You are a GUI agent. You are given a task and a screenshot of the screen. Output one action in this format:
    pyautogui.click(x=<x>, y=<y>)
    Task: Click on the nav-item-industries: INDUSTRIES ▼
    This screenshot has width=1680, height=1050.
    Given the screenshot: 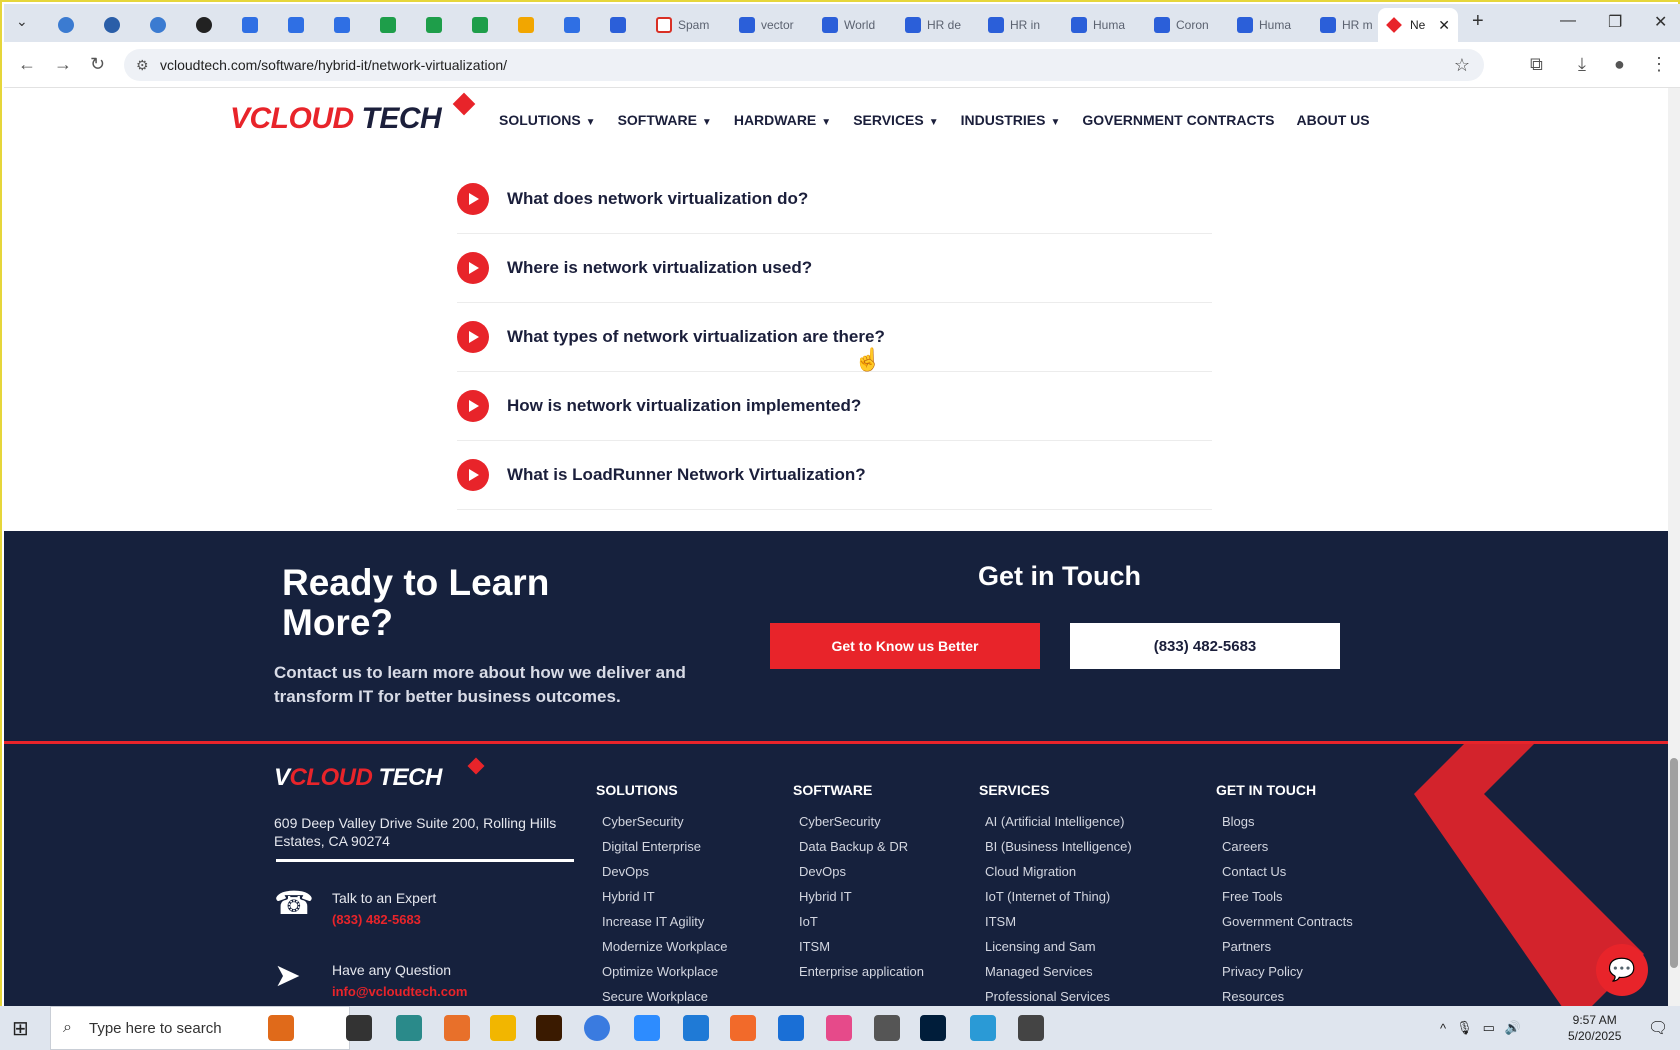 What is the action you would take?
    pyautogui.click(x=1011, y=120)
    